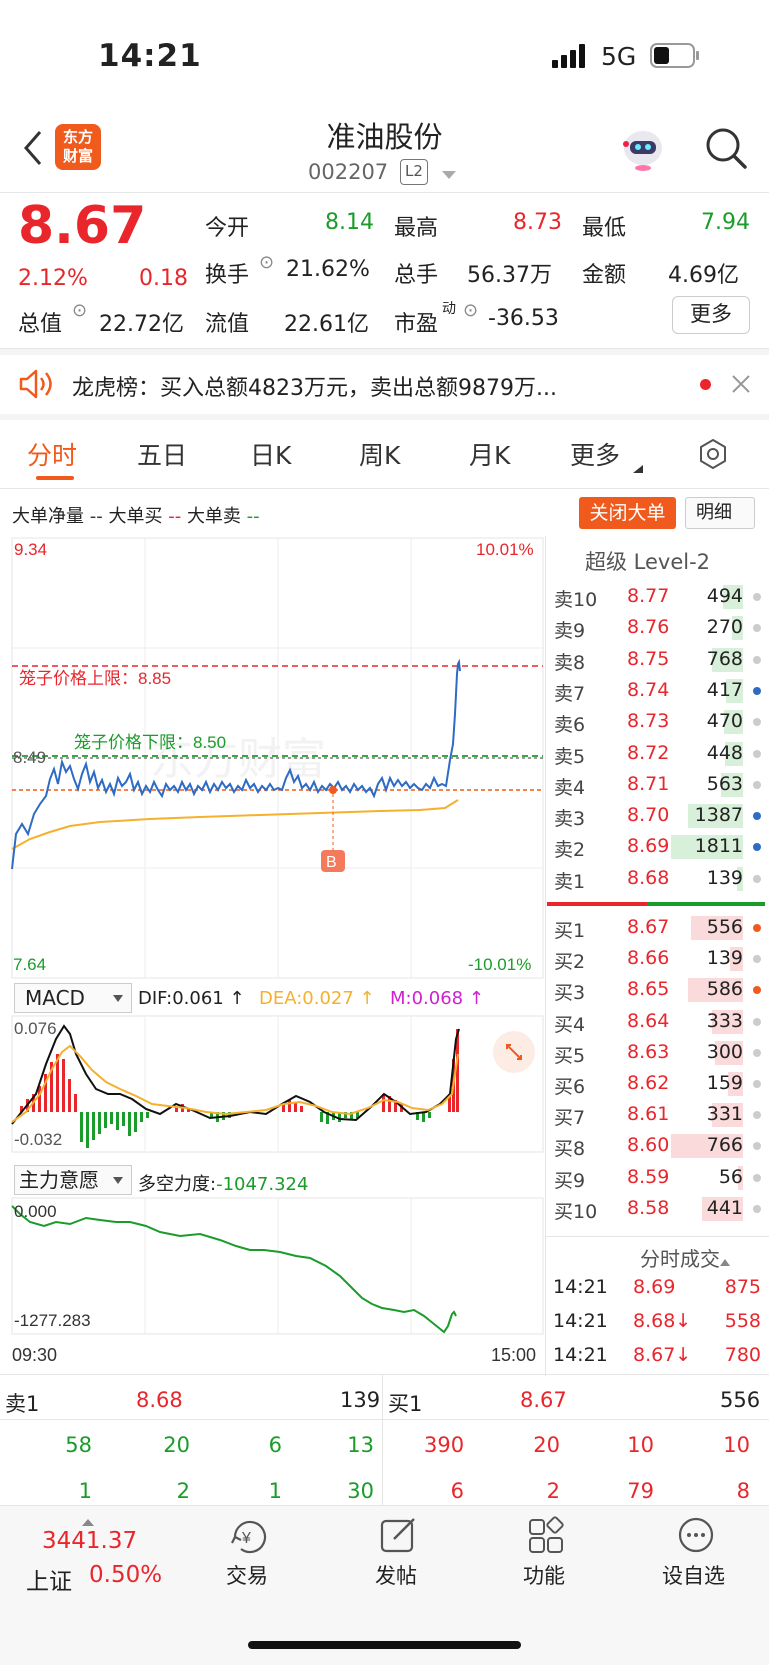 This screenshot has width=769, height=1665. What do you see at coordinates (648, 815) in the screenshot?
I see `ask-price: 8.70` at bounding box center [648, 815].